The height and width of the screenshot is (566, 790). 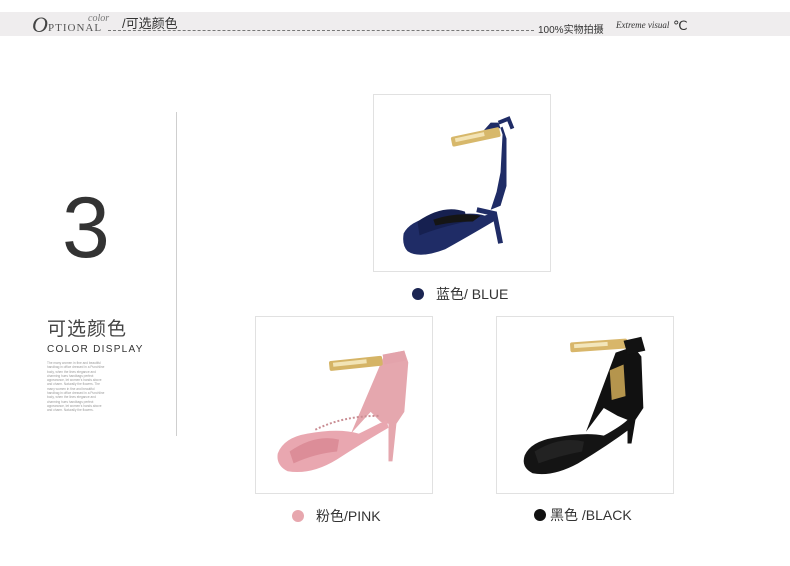 What do you see at coordinates (176, 274) in the screenshot?
I see `vertical-divider` at bounding box center [176, 274].